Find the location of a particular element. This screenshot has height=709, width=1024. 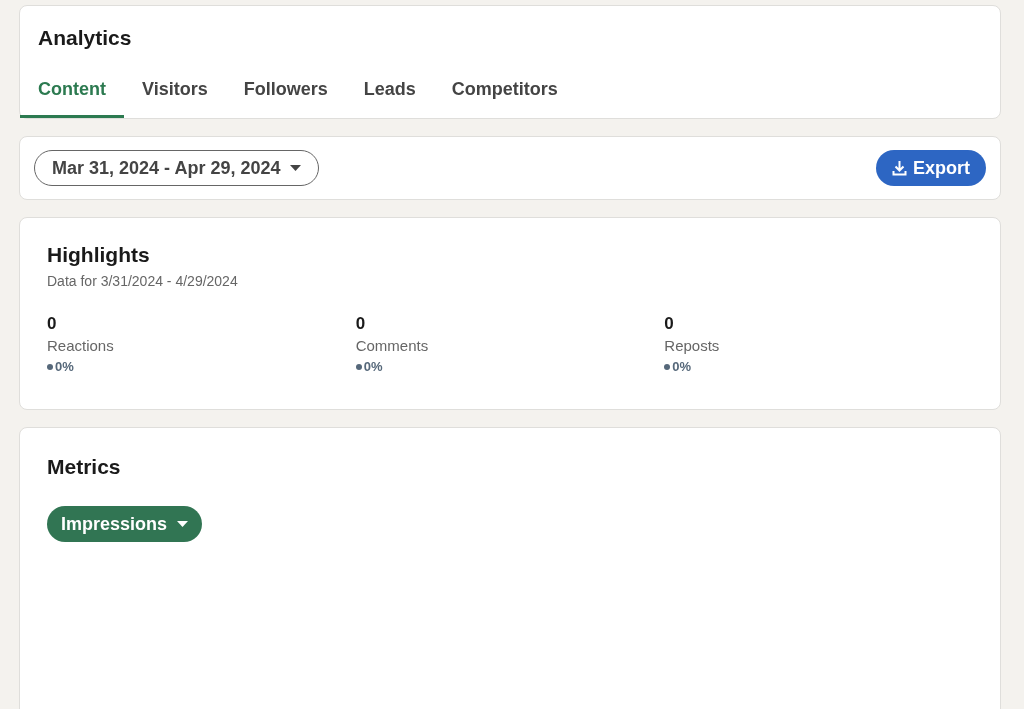

export-button: Export is located at coordinates (931, 168).